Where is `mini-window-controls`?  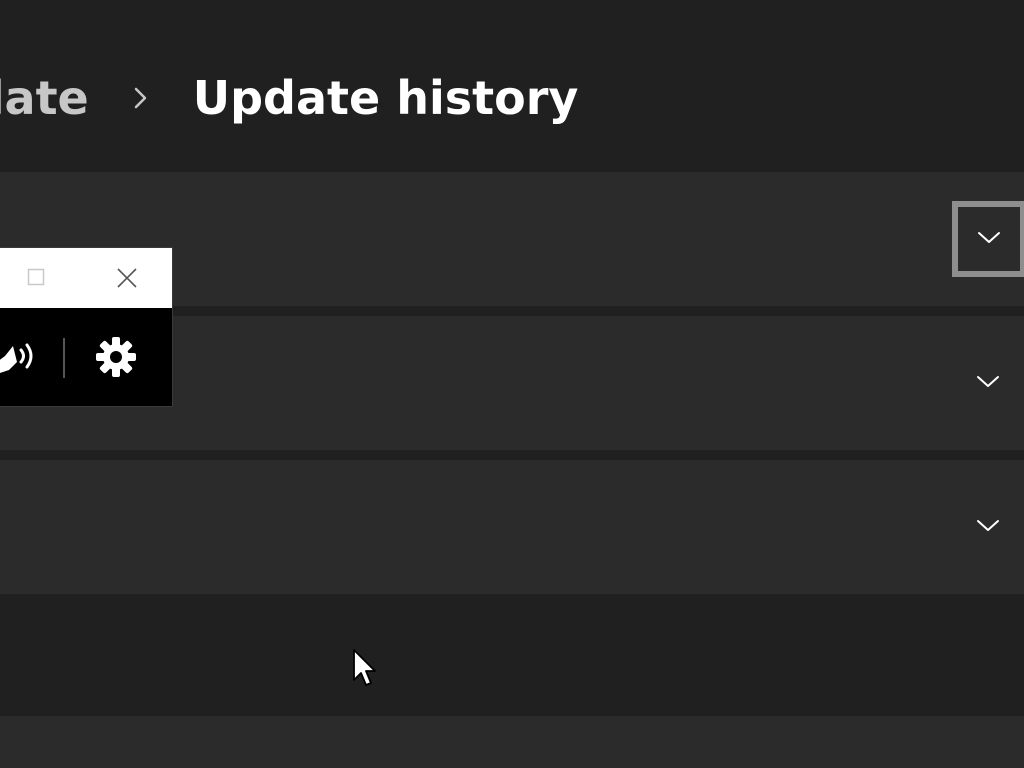 mini-window-controls is located at coordinates (86, 357).